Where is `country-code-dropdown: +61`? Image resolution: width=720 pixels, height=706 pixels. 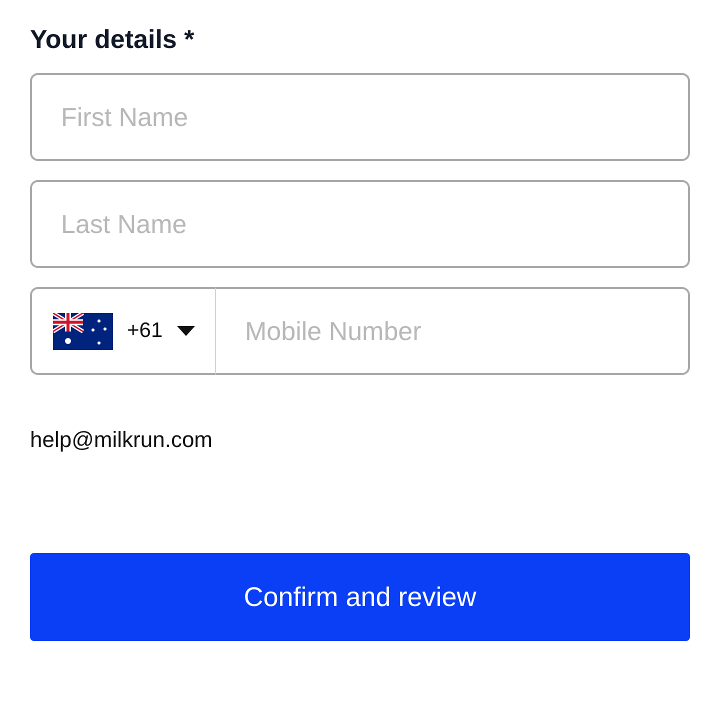 country-code-dropdown: +61 is located at coordinates (122, 331).